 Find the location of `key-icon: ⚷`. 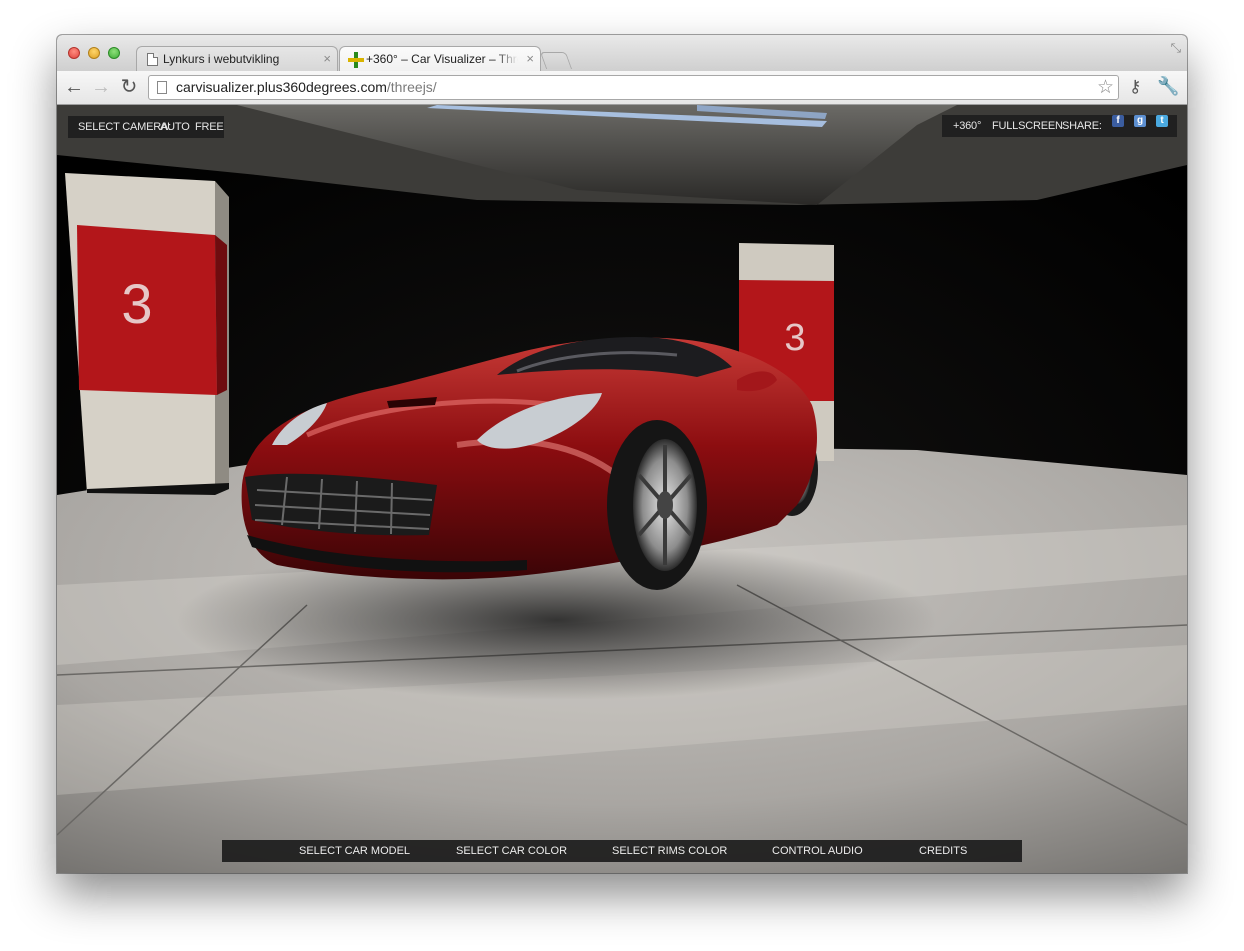

key-icon: ⚷ is located at coordinates (1135, 87).